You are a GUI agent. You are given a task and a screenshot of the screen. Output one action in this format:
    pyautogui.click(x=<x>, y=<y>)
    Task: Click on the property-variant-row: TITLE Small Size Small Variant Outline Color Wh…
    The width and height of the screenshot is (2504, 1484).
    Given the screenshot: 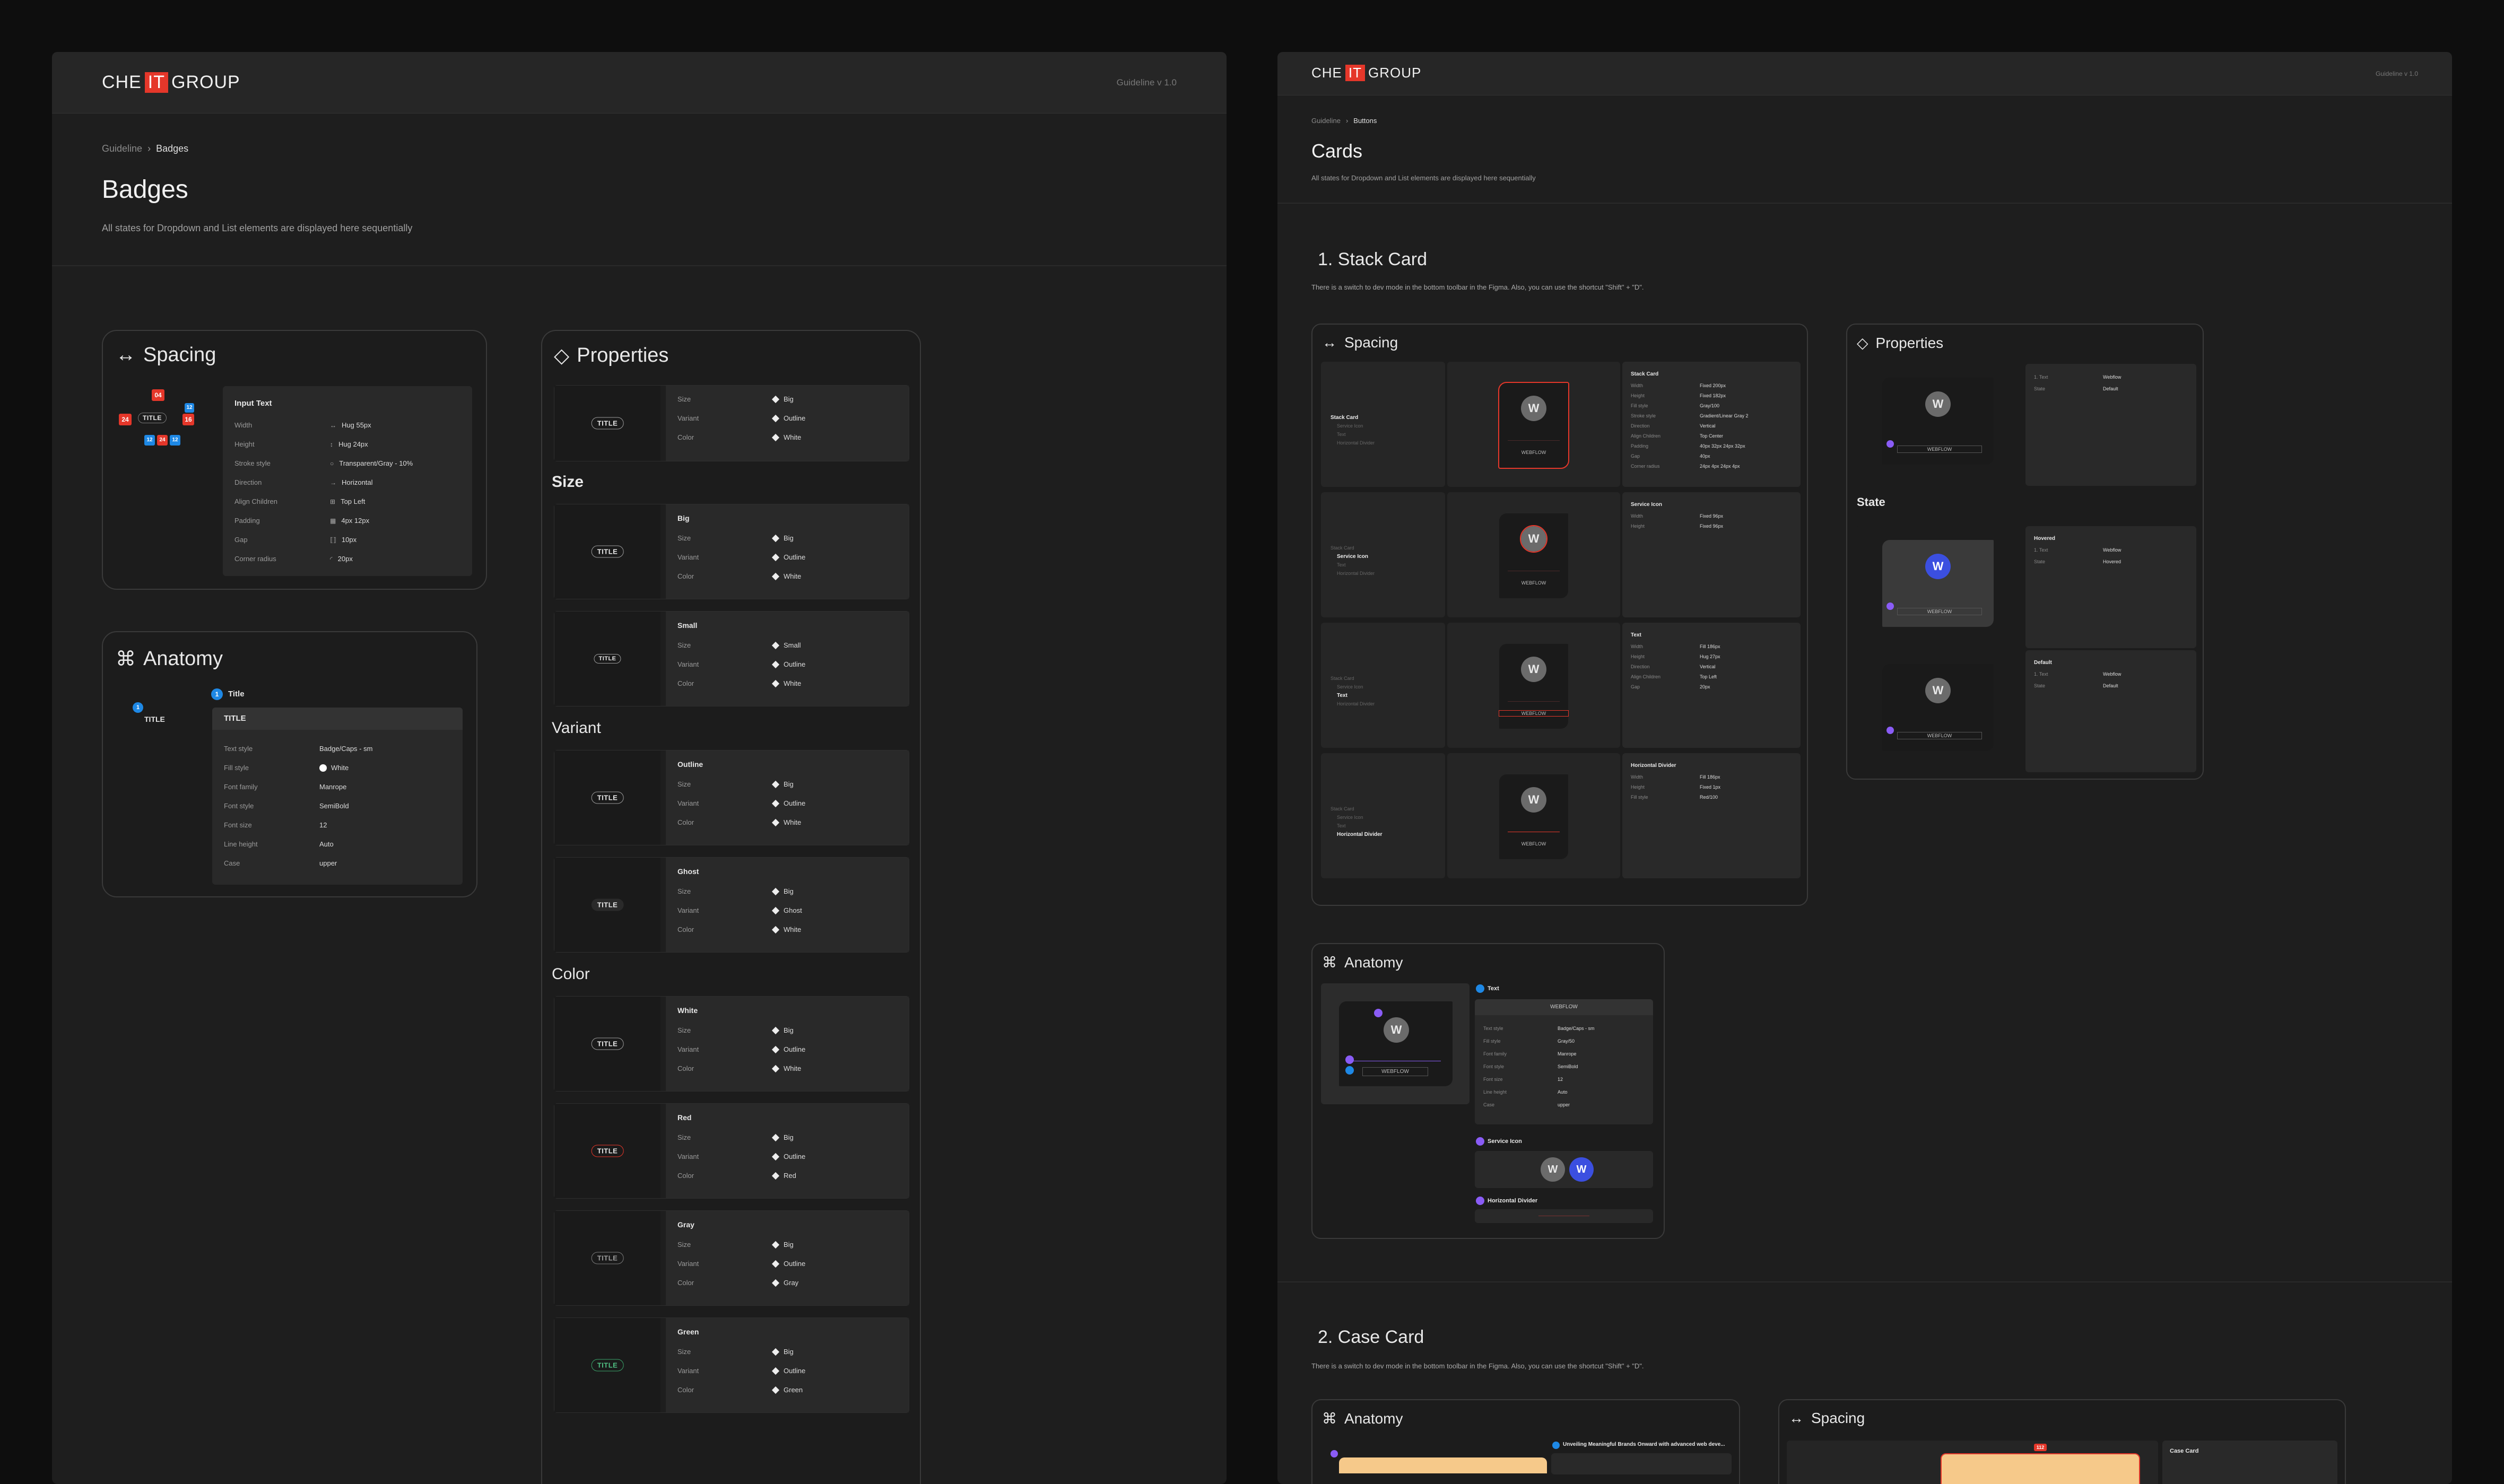 What is the action you would take?
    pyautogui.click(x=731, y=658)
    